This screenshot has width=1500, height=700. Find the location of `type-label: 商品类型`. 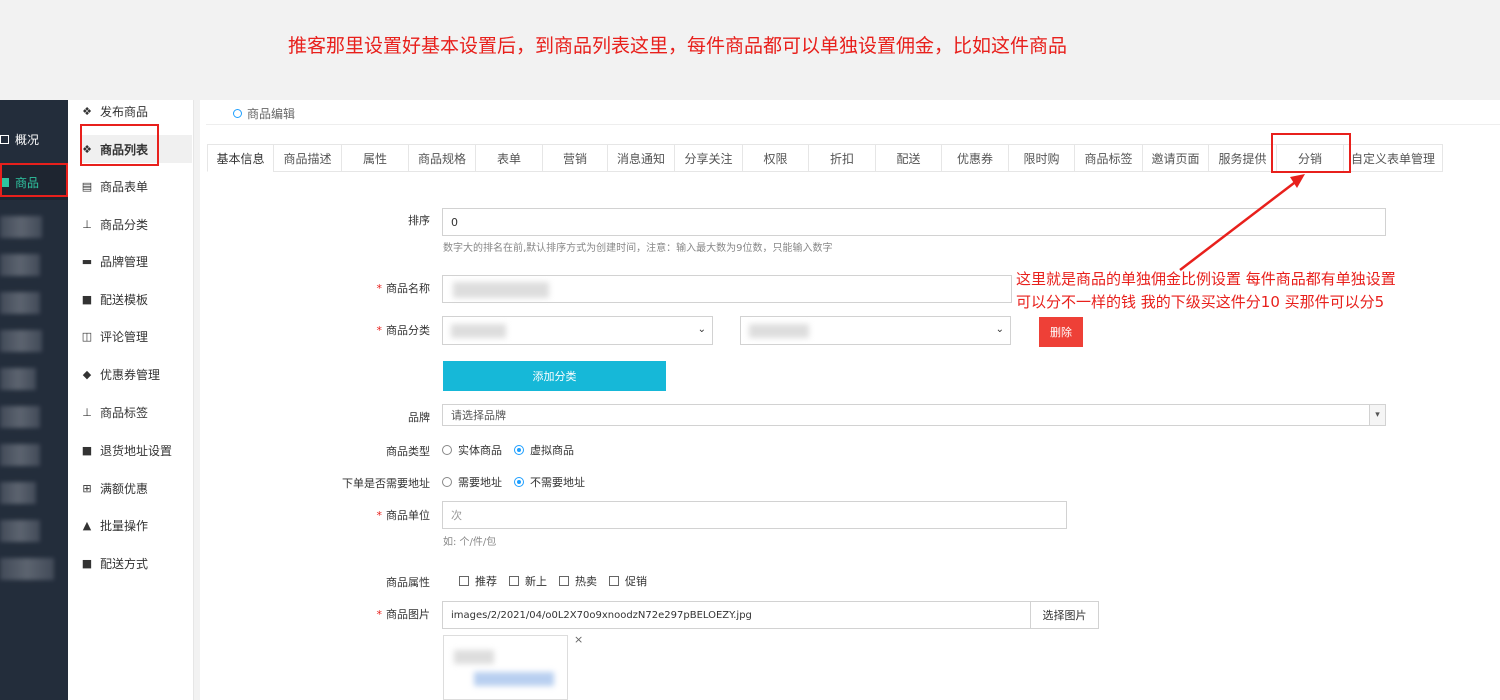

type-label: 商品类型 is located at coordinates (408, 451).